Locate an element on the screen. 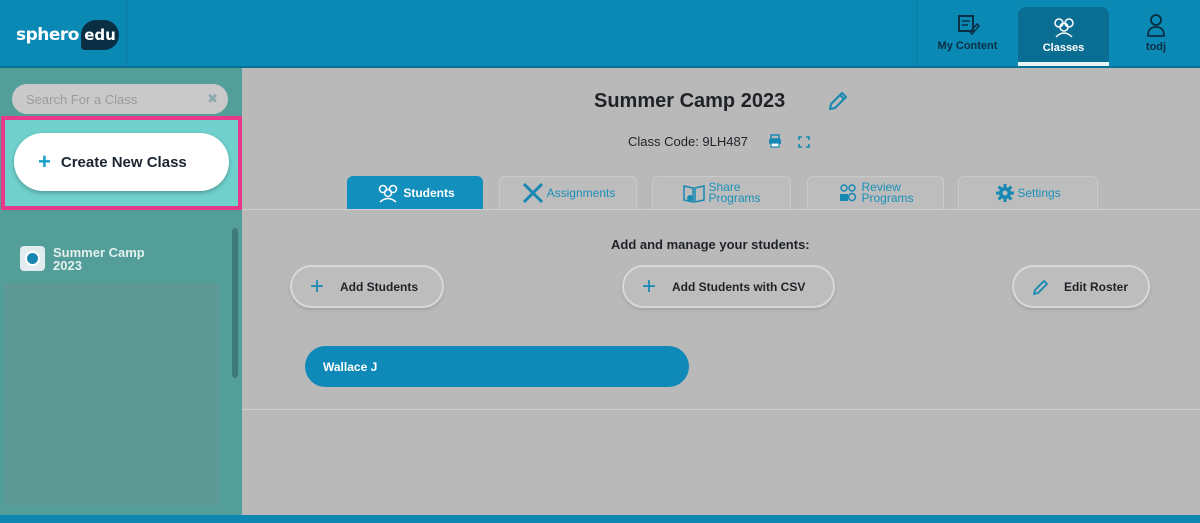  user-icon is located at coordinates (1156, 25).